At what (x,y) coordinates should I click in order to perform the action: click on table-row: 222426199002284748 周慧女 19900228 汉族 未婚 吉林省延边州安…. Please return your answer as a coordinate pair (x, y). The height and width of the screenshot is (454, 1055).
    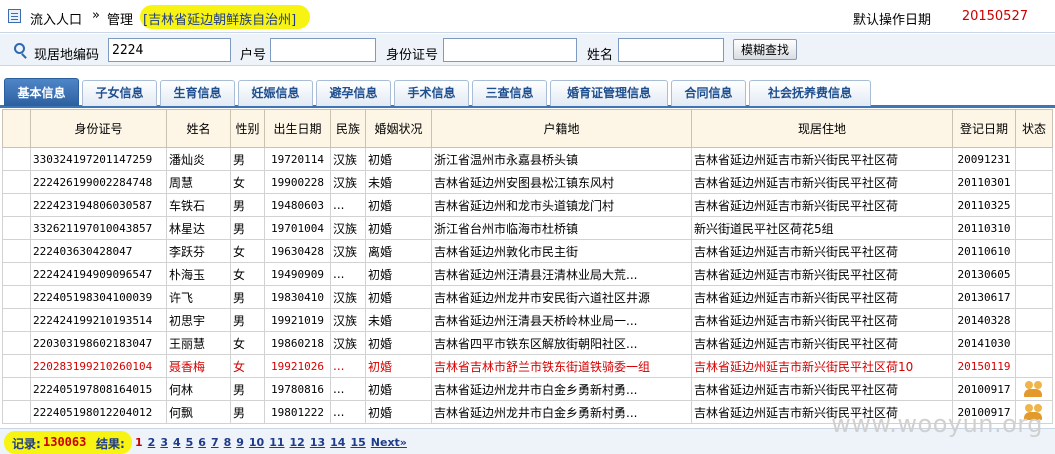
    Looking at the image, I should click on (527, 182).